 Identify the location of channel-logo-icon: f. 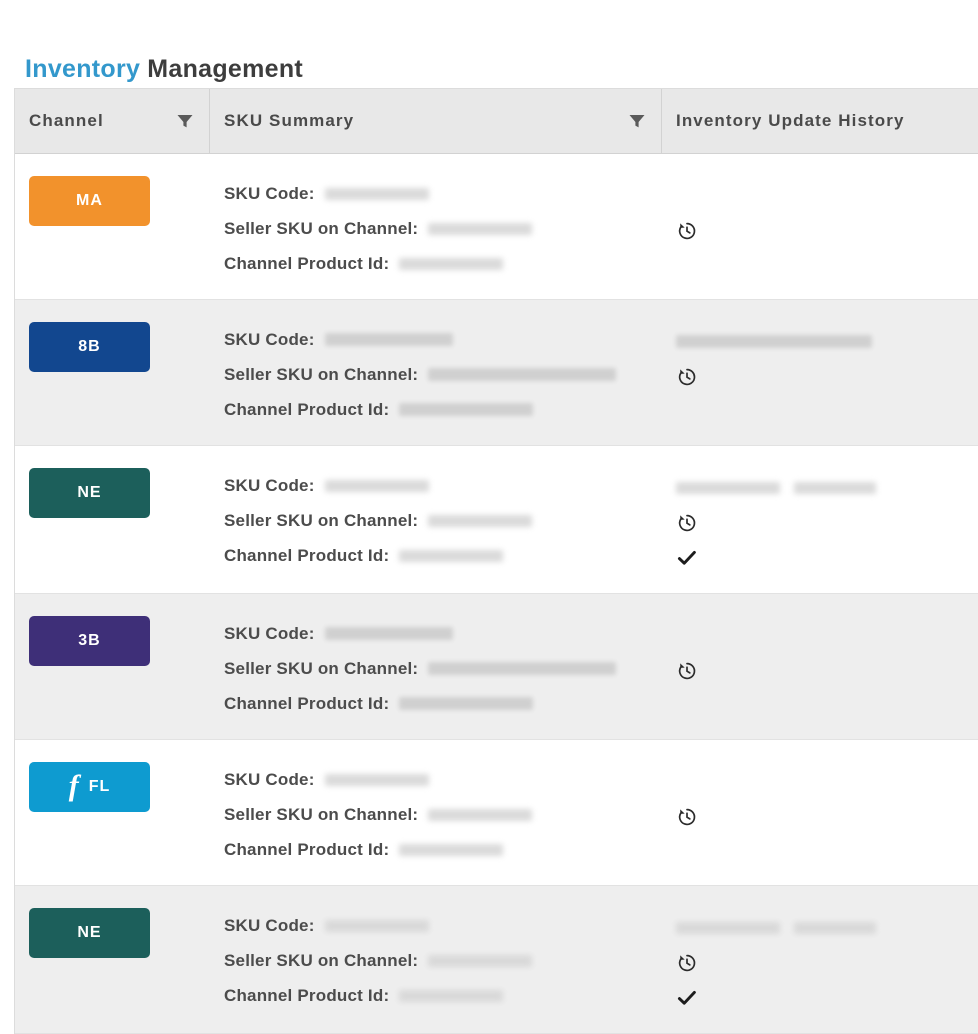
(74, 785).